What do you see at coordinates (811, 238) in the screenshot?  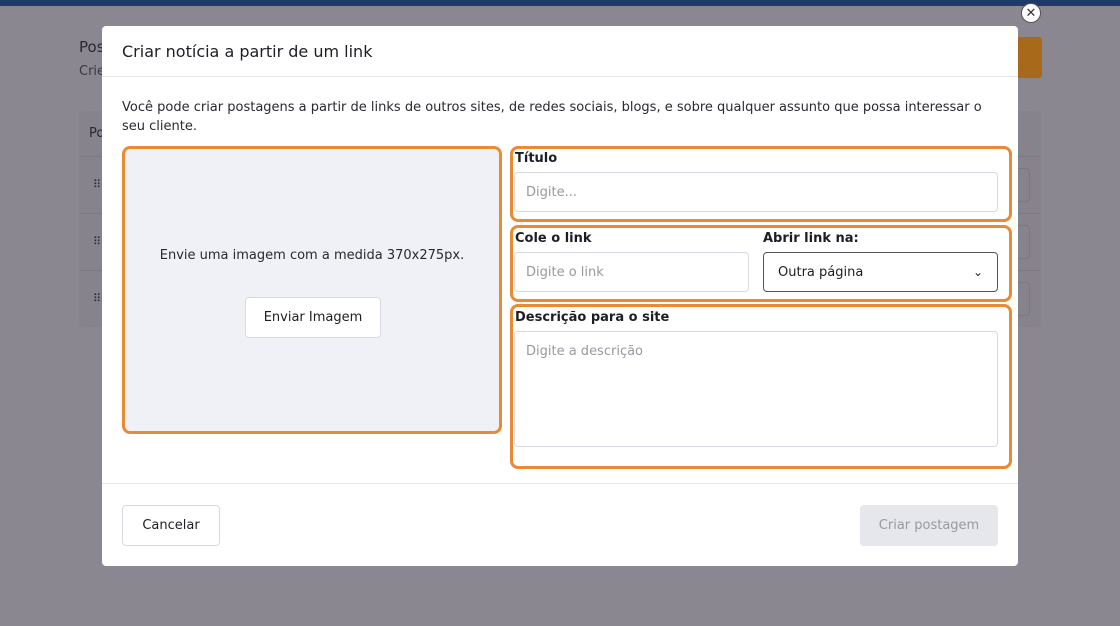 I see `open-link-label: Abrir link na:` at bounding box center [811, 238].